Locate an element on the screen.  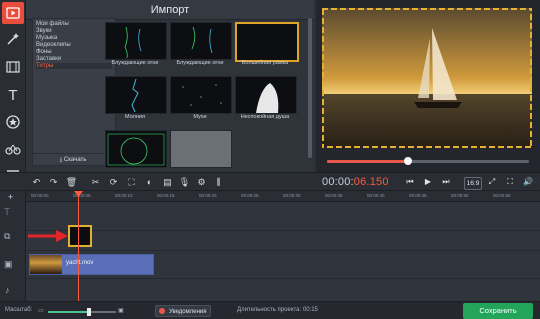
video-clip-thumbnail is located at coordinates (46, 264).